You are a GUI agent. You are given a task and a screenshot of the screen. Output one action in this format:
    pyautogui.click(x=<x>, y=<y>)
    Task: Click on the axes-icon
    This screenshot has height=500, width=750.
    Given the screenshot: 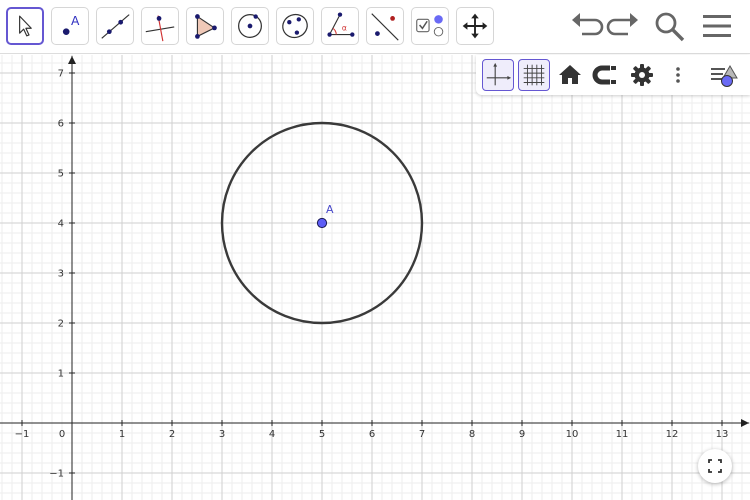 What is the action you would take?
    pyautogui.click(x=499, y=74)
    